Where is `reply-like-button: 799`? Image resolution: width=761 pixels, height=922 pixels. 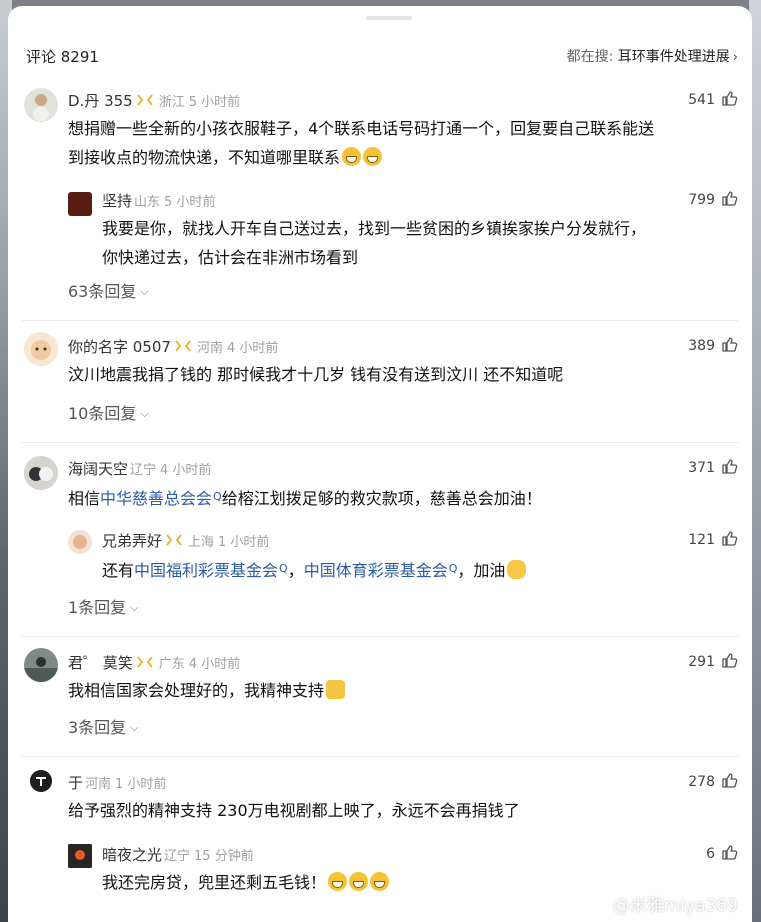
reply-like-button: 799 is located at coordinates (713, 199).